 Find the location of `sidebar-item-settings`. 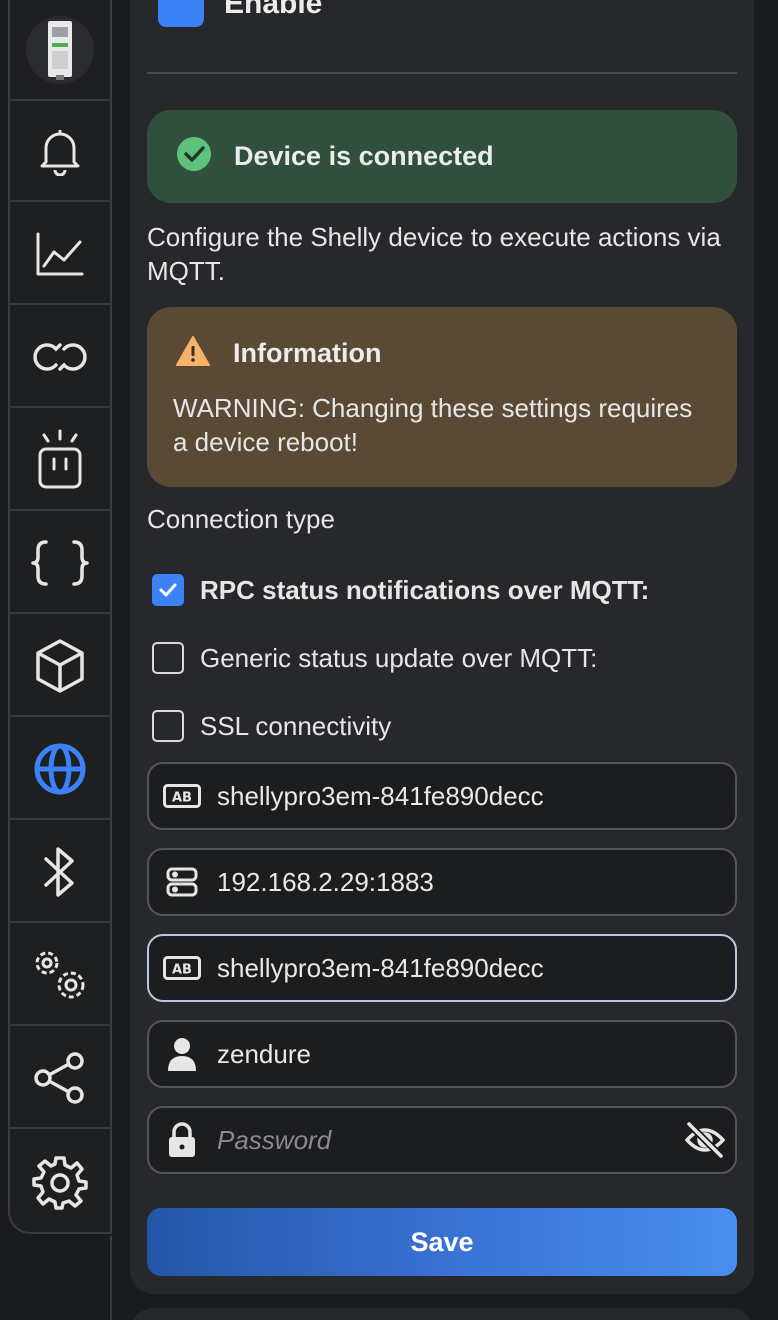

sidebar-item-settings is located at coordinates (60, 1181).